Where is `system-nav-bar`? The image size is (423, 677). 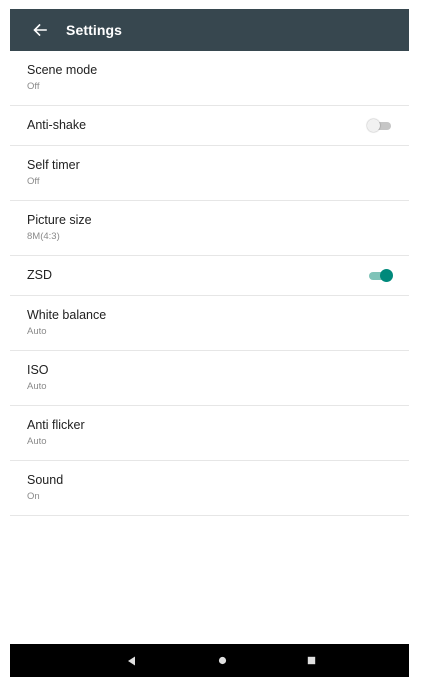
system-nav-bar is located at coordinates (209, 660).